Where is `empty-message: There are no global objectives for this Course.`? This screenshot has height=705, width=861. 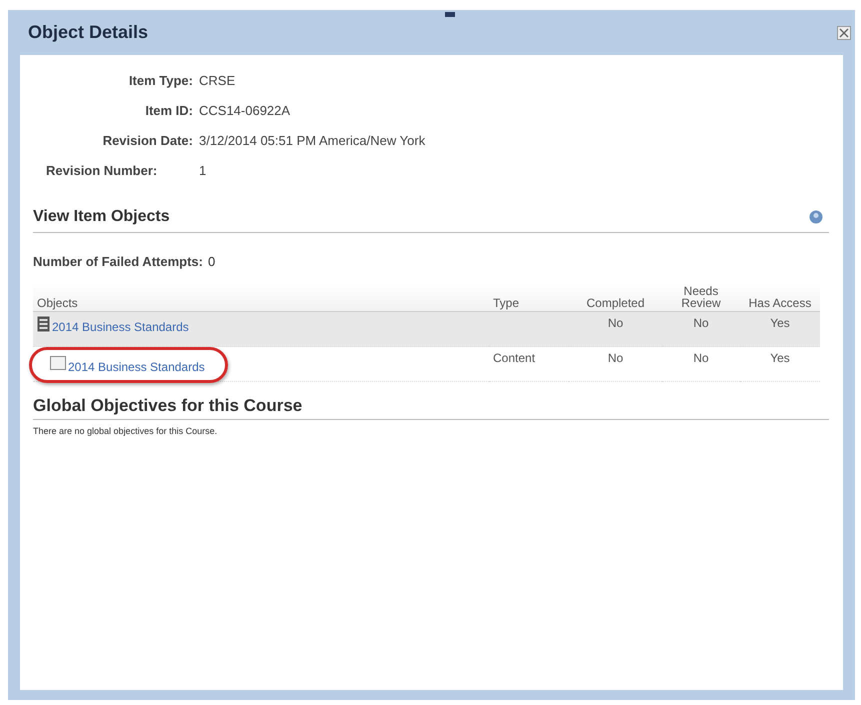
empty-message: There are no global objectives for this Course. is located at coordinates (125, 431).